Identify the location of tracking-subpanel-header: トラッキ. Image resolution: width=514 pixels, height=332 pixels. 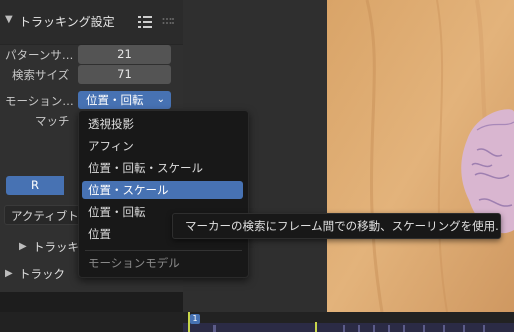
(56, 247).